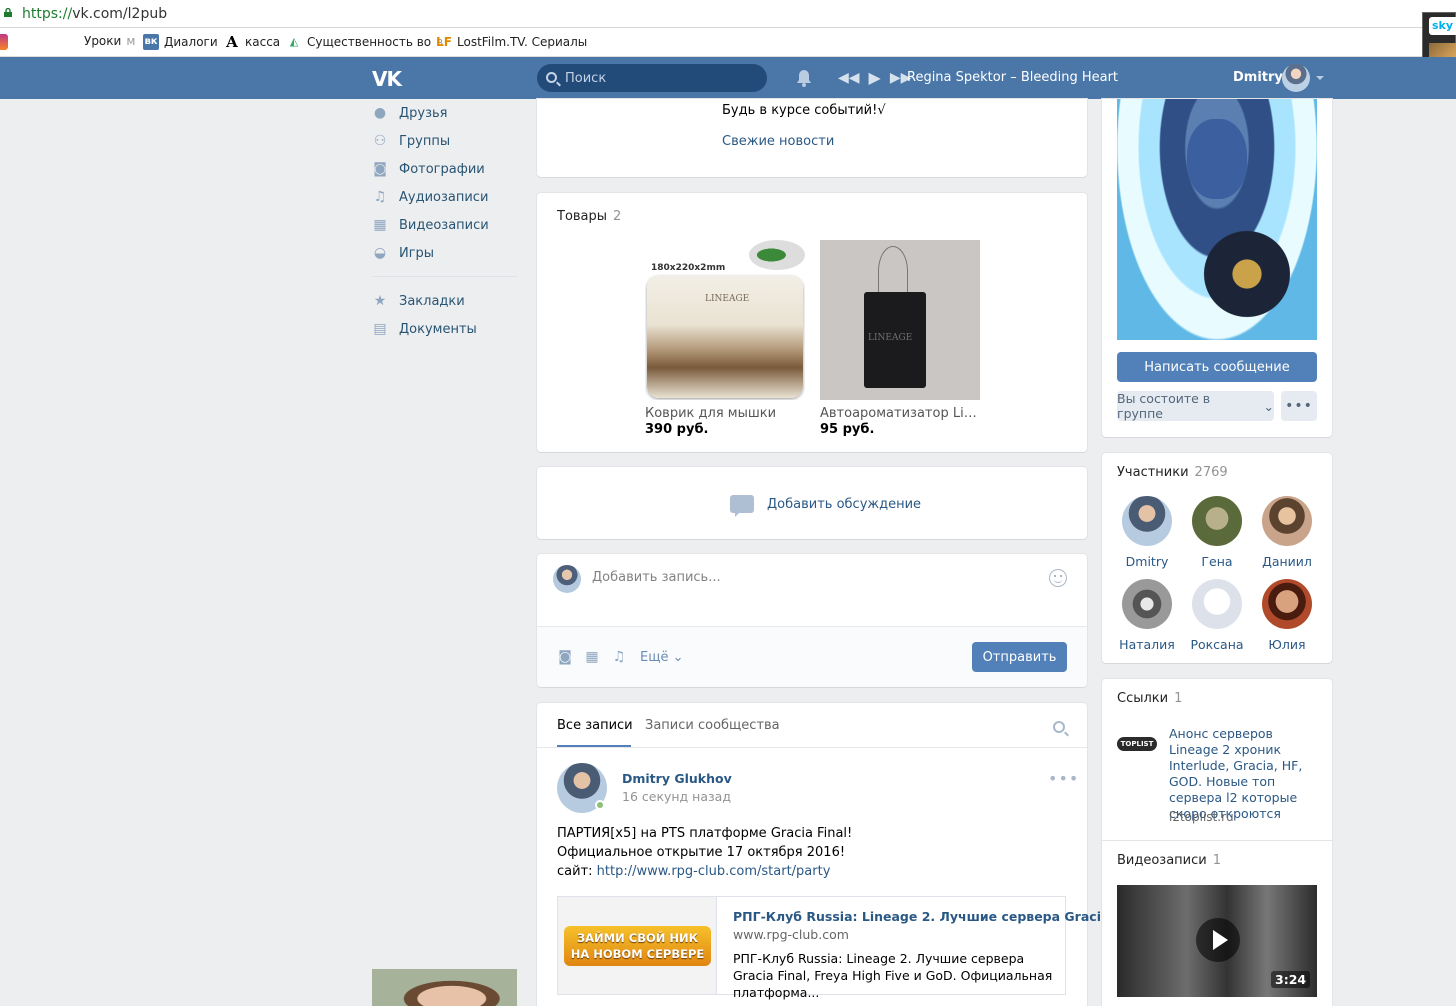 The height and width of the screenshot is (1006, 1456). I want to click on menu-item-games: ◒ Игры, so click(444, 253).